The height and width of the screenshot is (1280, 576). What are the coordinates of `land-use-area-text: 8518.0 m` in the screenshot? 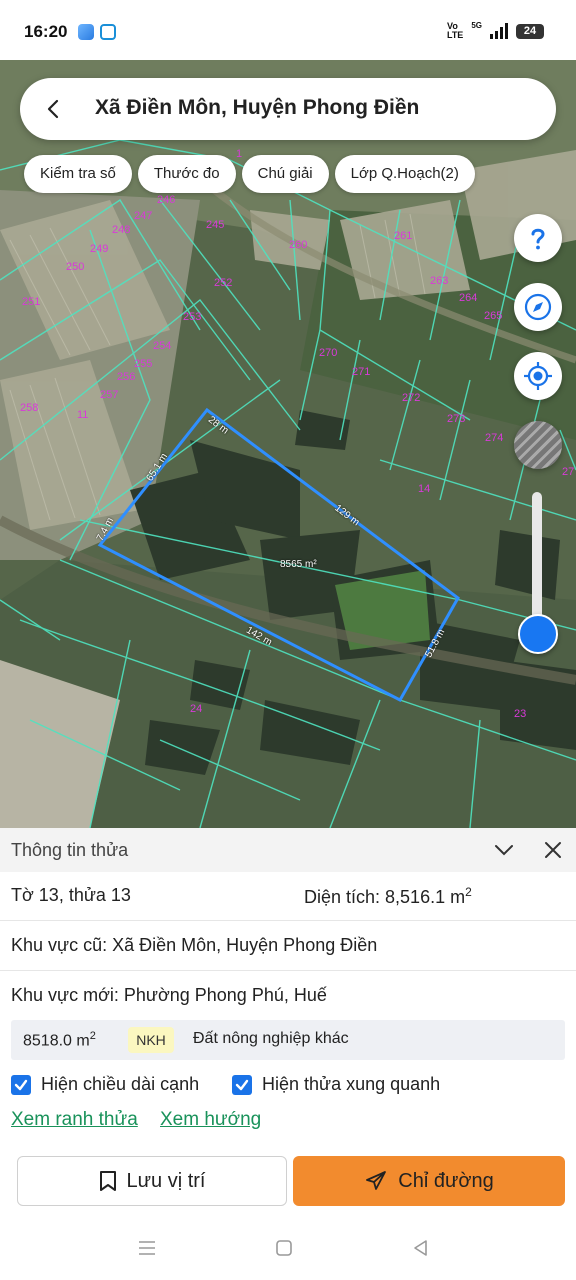 It's located at (56, 1041).